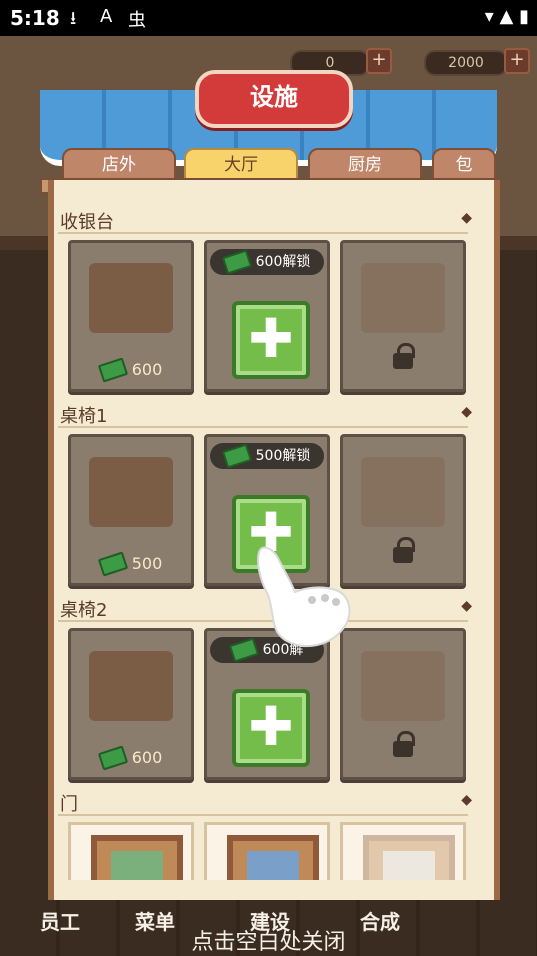 The height and width of the screenshot is (956, 537). Describe the element at coordinates (517, 61) in the screenshot. I see `money-plus-button: +` at that location.